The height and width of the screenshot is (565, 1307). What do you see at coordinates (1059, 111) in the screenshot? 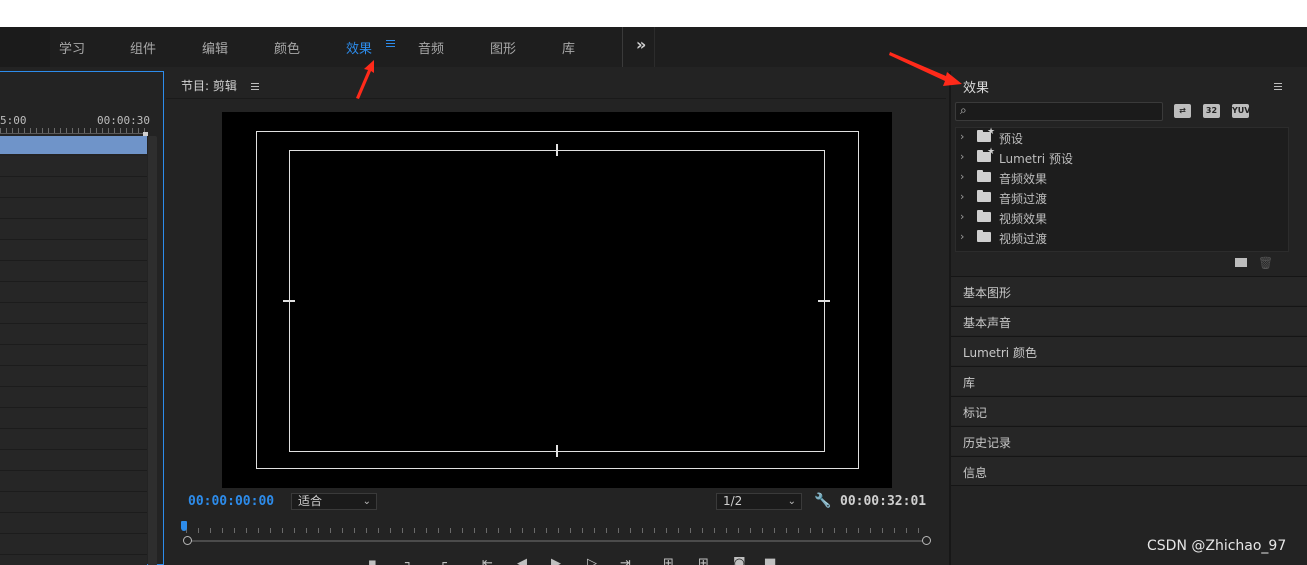
I see `effects-search-input: ⌕` at bounding box center [1059, 111].